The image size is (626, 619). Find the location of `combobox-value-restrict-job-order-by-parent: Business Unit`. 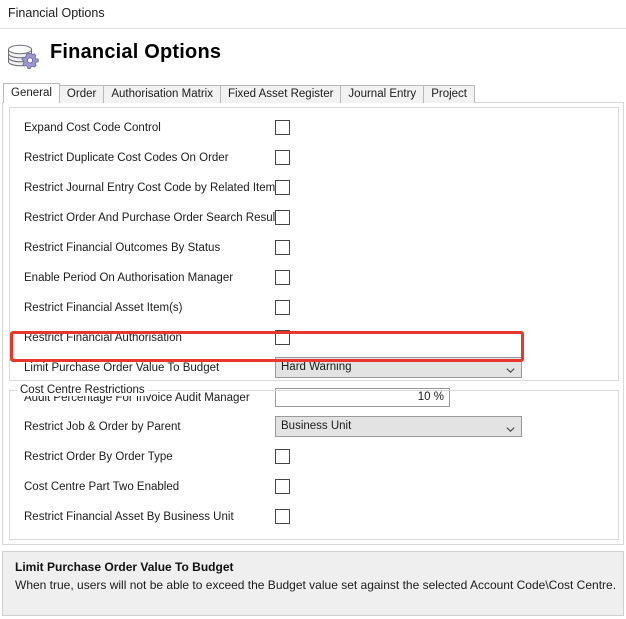

combobox-value-restrict-job-order-by-parent: Business Unit is located at coordinates (316, 426).